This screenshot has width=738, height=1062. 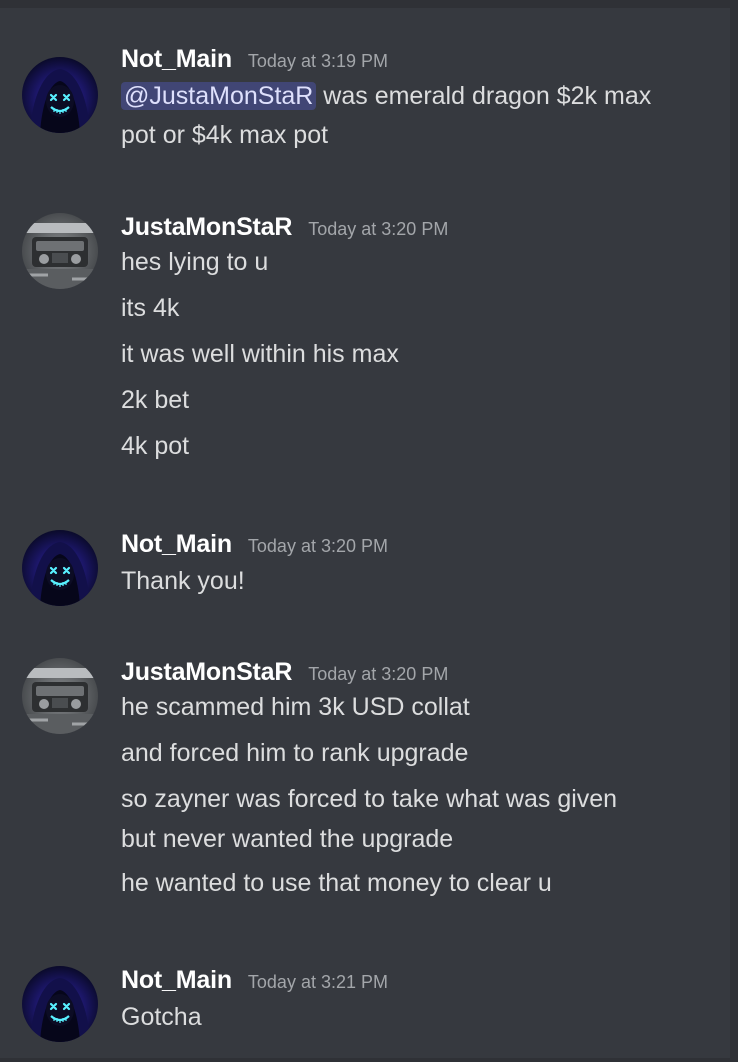 What do you see at coordinates (150, 308) in the screenshot?
I see `message-line: its 4k` at bounding box center [150, 308].